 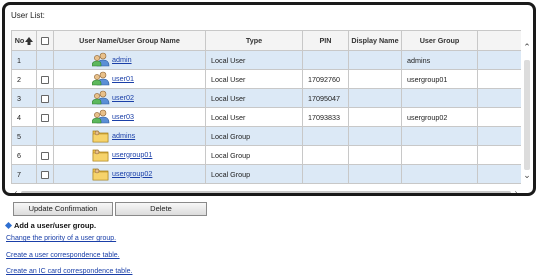 I want to click on row-name-cell: admins, so click(x=129, y=136).